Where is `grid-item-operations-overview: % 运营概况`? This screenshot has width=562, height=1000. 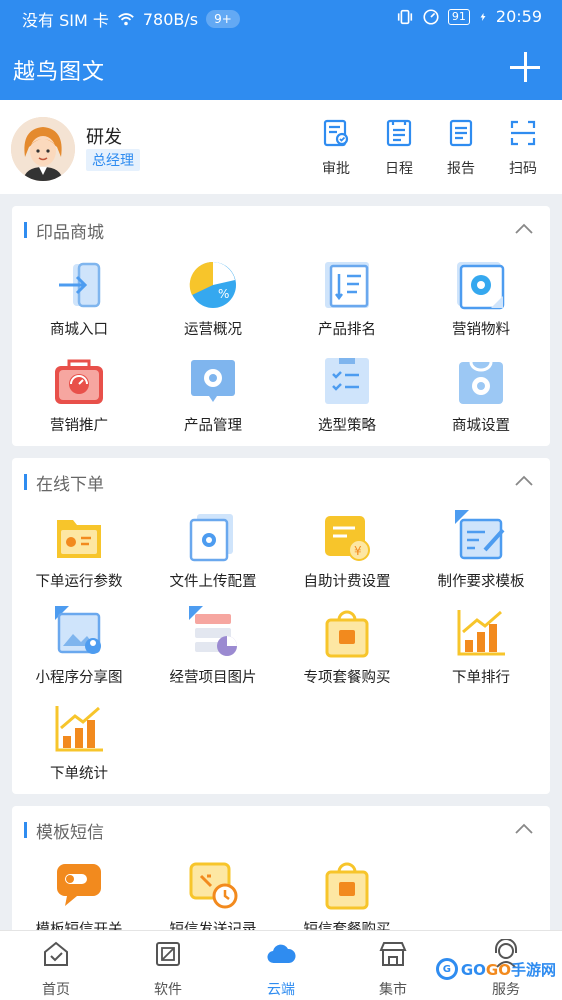 grid-item-operations-overview: % 运营概况 is located at coordinates (213, 298).